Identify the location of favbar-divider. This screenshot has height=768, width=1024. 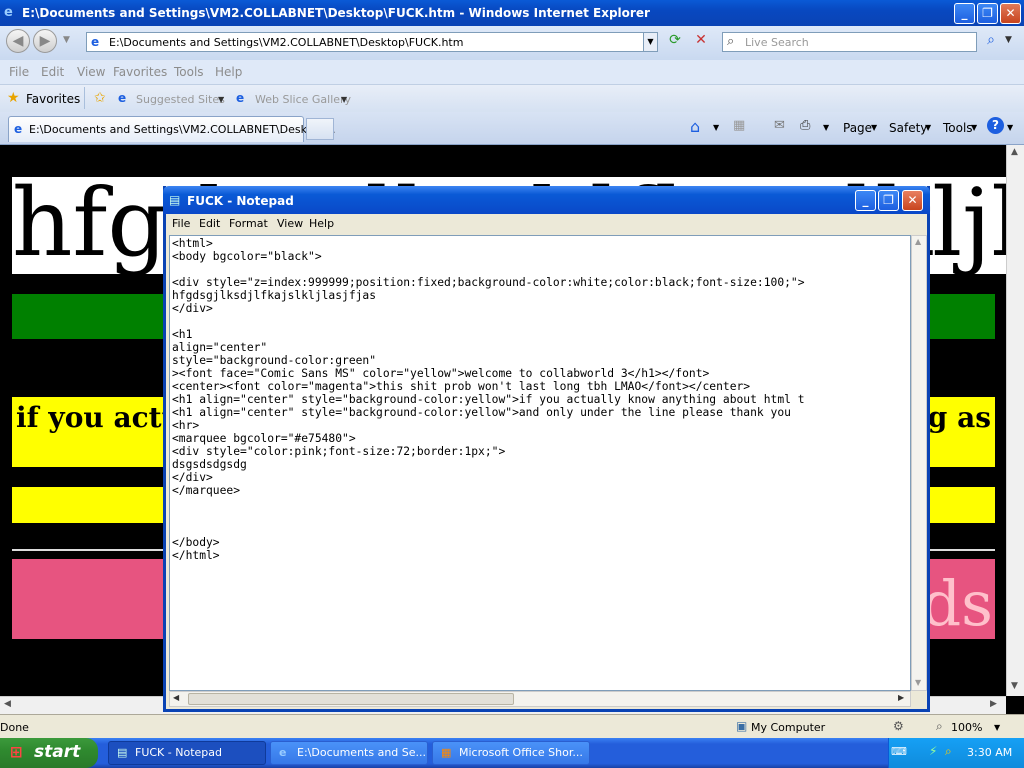
(84, 98).